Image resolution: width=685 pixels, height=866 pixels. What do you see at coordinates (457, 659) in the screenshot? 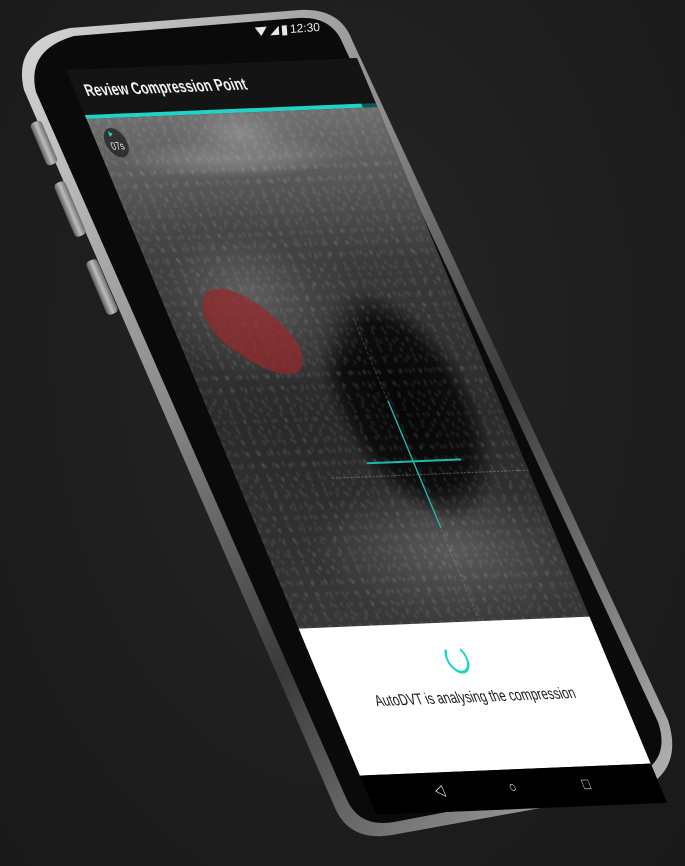
I see `loading-spinner-icon` at bounding box center [457, 659].